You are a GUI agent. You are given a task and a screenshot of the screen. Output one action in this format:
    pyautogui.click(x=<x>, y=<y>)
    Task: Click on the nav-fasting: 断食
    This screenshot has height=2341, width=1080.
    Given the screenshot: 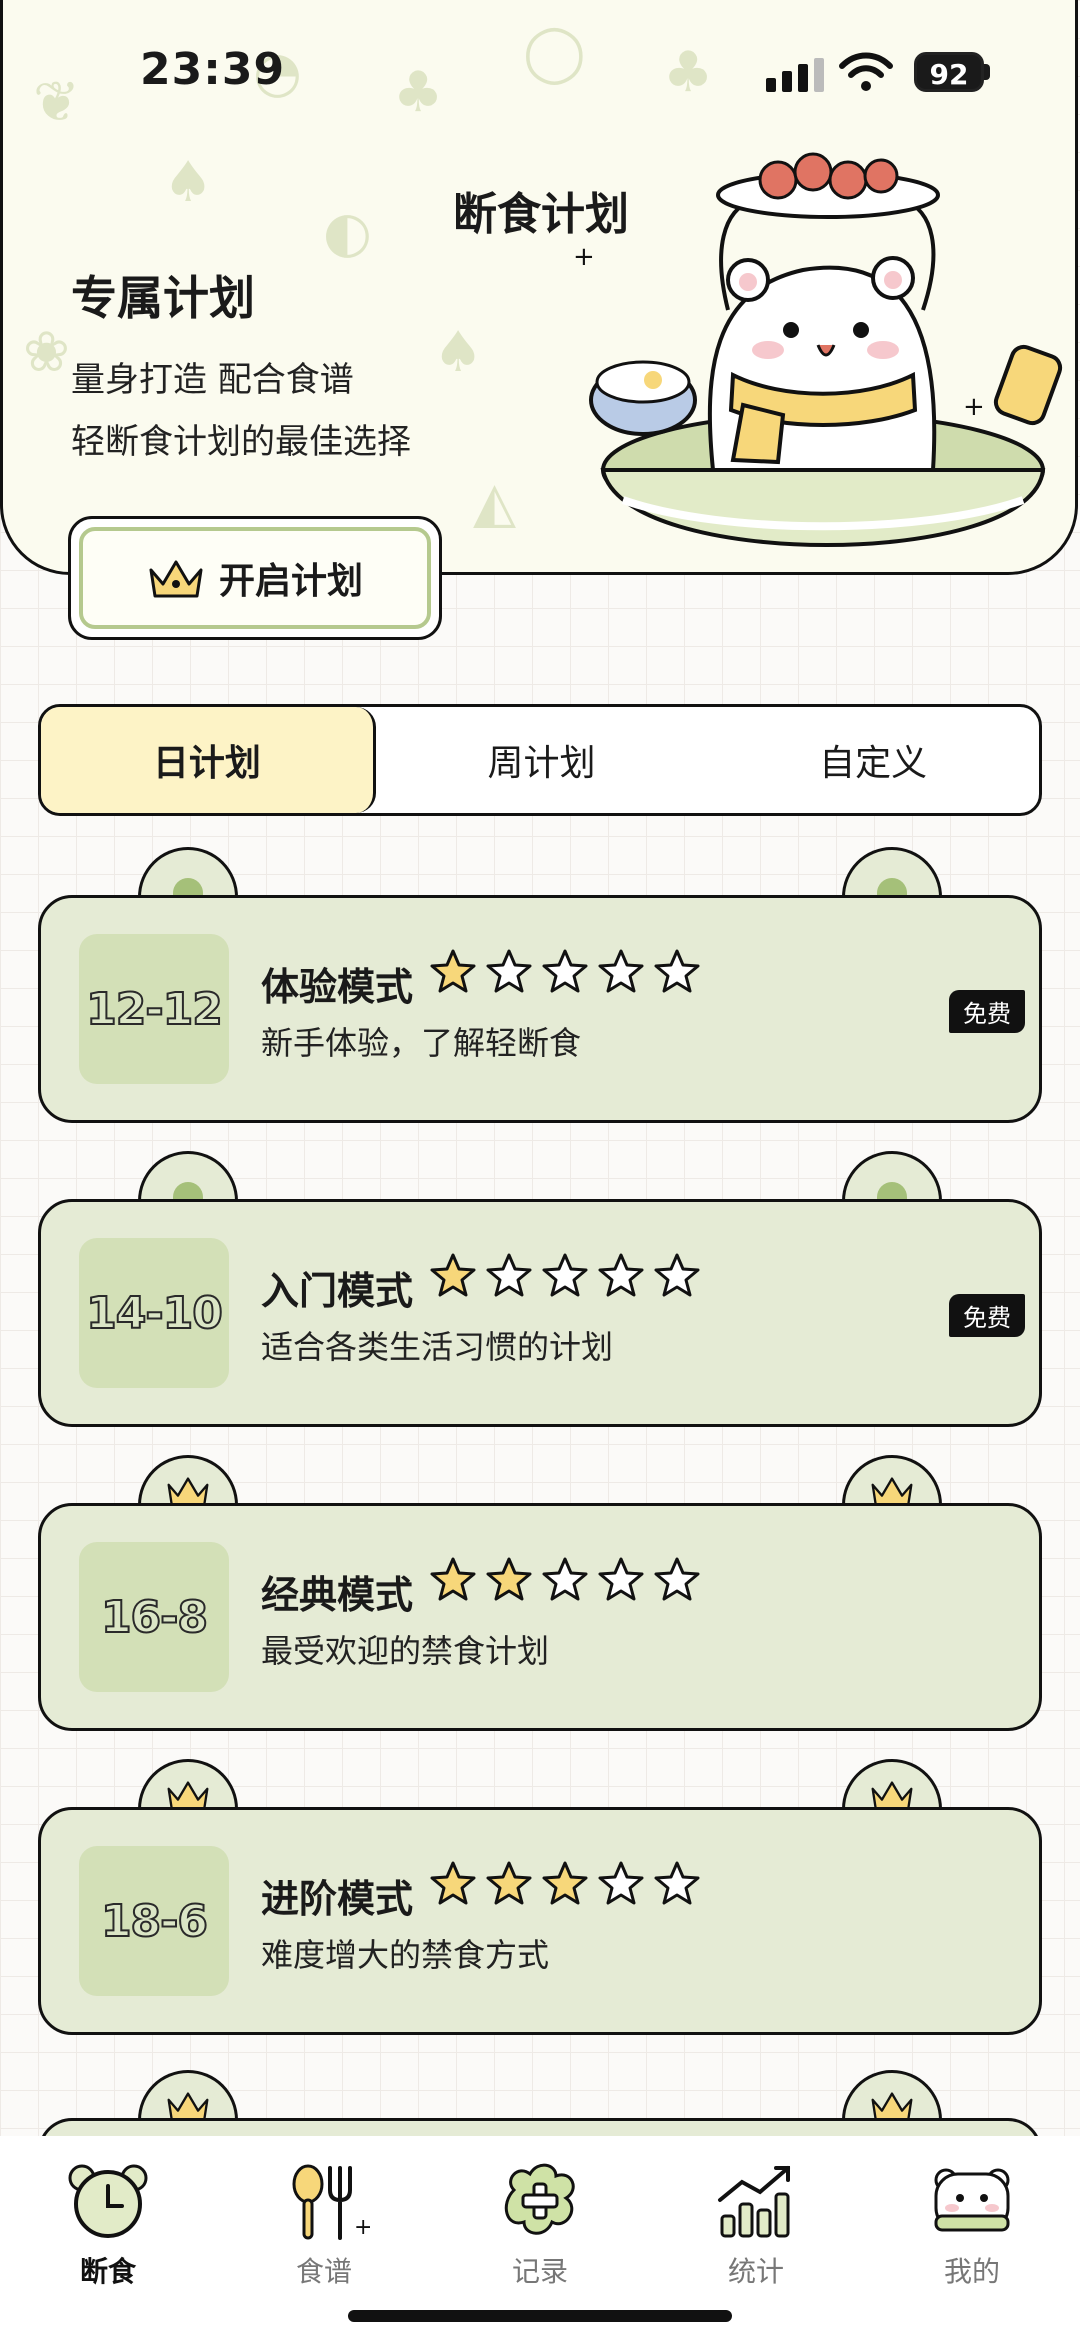 What is the action you would take?
    pyautogui.click(x=108, y=2238)
    